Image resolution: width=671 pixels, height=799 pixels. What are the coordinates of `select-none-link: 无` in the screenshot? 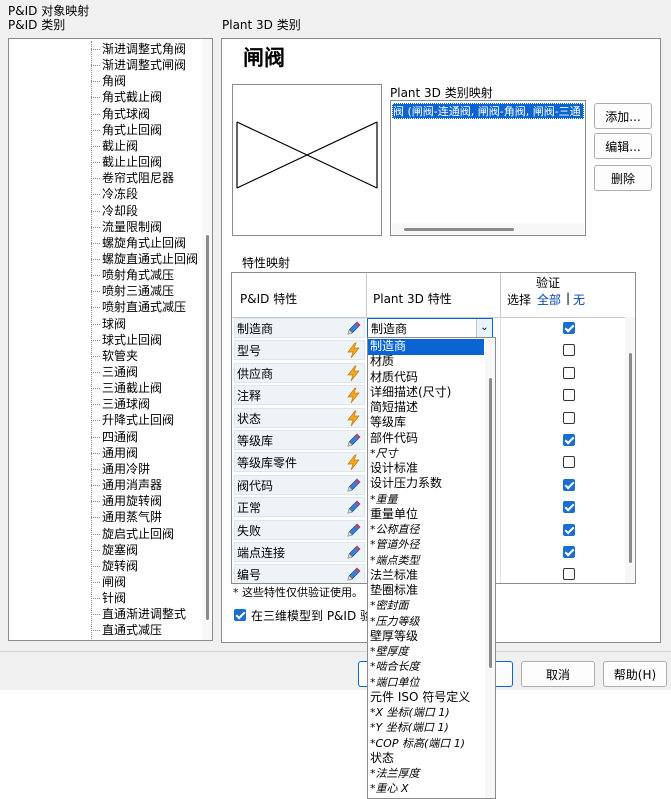 It's located at (579, 299).